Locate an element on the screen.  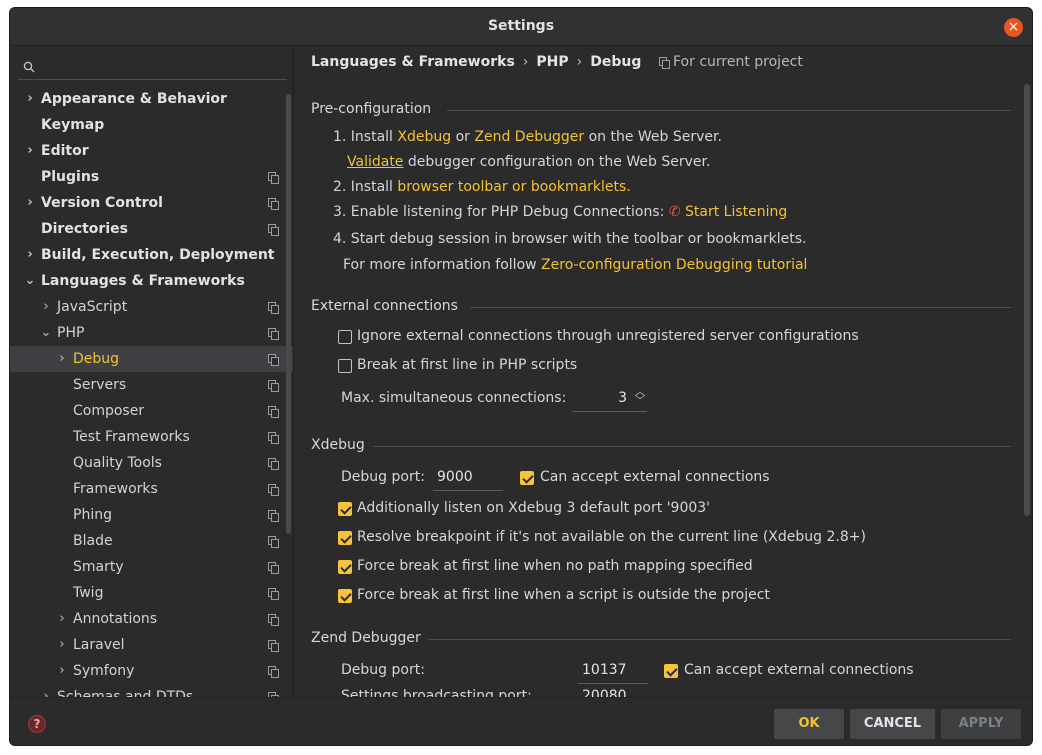
browser-toolbar-link: browser toolbar or bookmarklets. is located at coordinates (513, 187).